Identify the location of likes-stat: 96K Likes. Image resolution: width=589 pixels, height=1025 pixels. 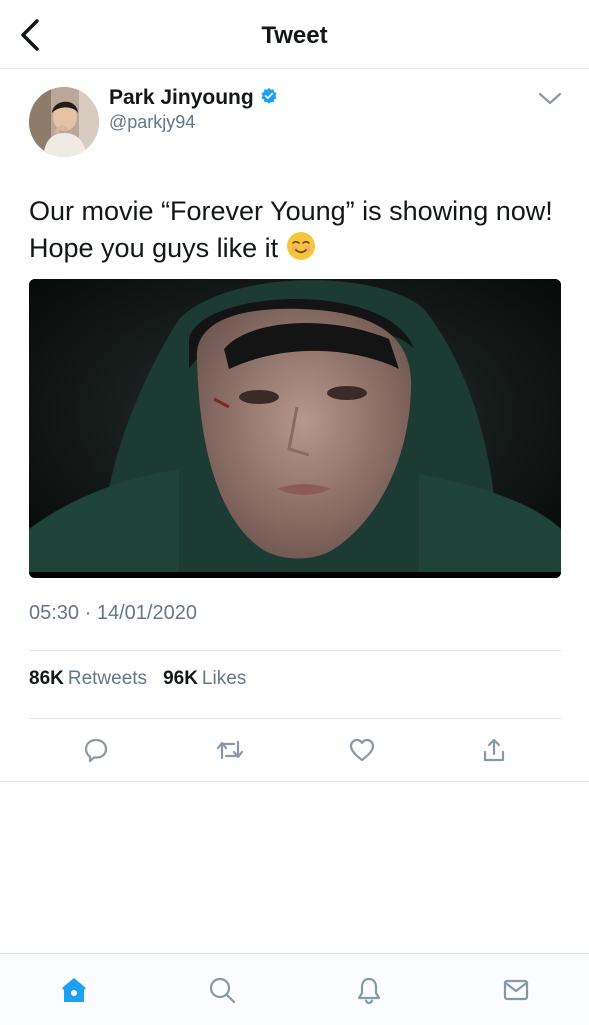
(204, 679).